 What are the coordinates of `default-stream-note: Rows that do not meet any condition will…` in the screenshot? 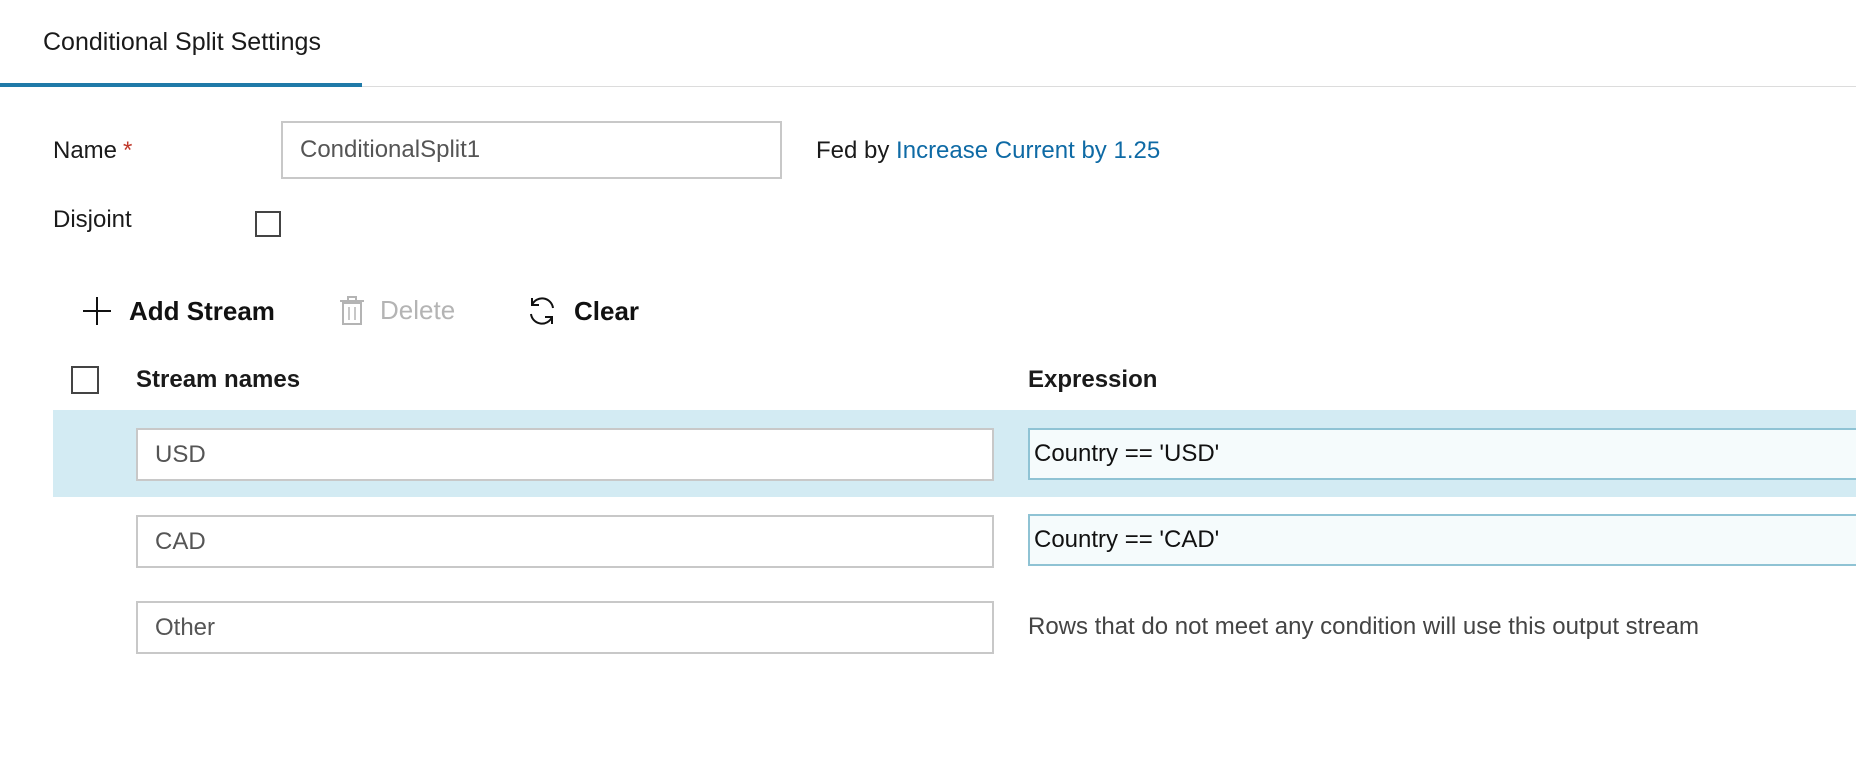 It's located at (1364, 626).